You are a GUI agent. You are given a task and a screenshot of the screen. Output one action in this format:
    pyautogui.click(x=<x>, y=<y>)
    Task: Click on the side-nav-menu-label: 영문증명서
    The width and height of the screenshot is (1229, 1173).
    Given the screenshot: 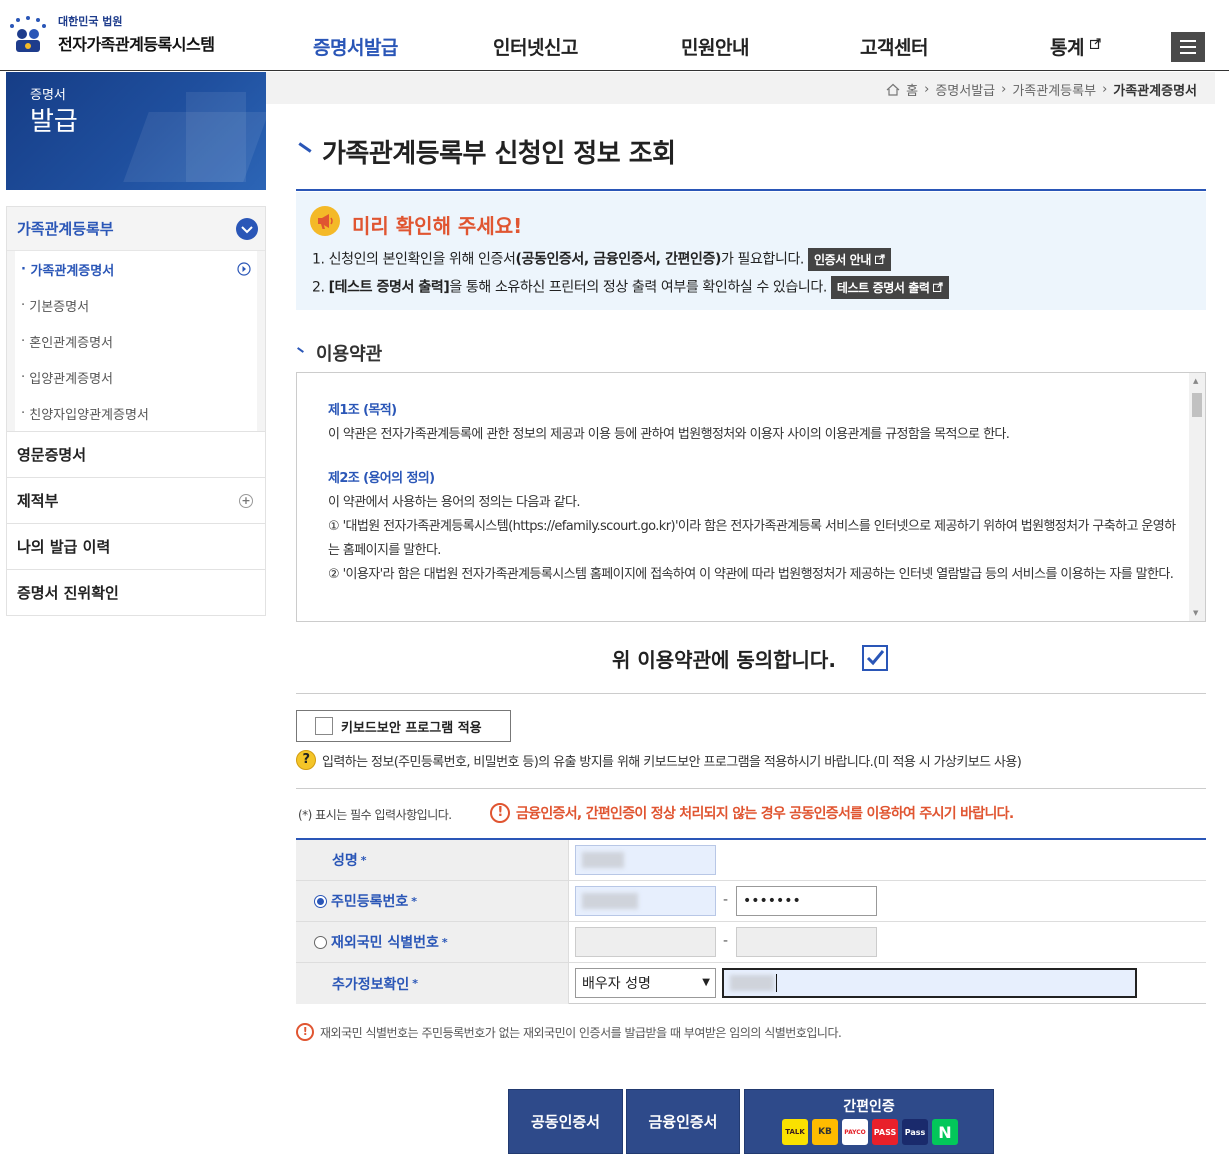 What is the action you would take?
    pyautogui.click(x=52, y=455)
    